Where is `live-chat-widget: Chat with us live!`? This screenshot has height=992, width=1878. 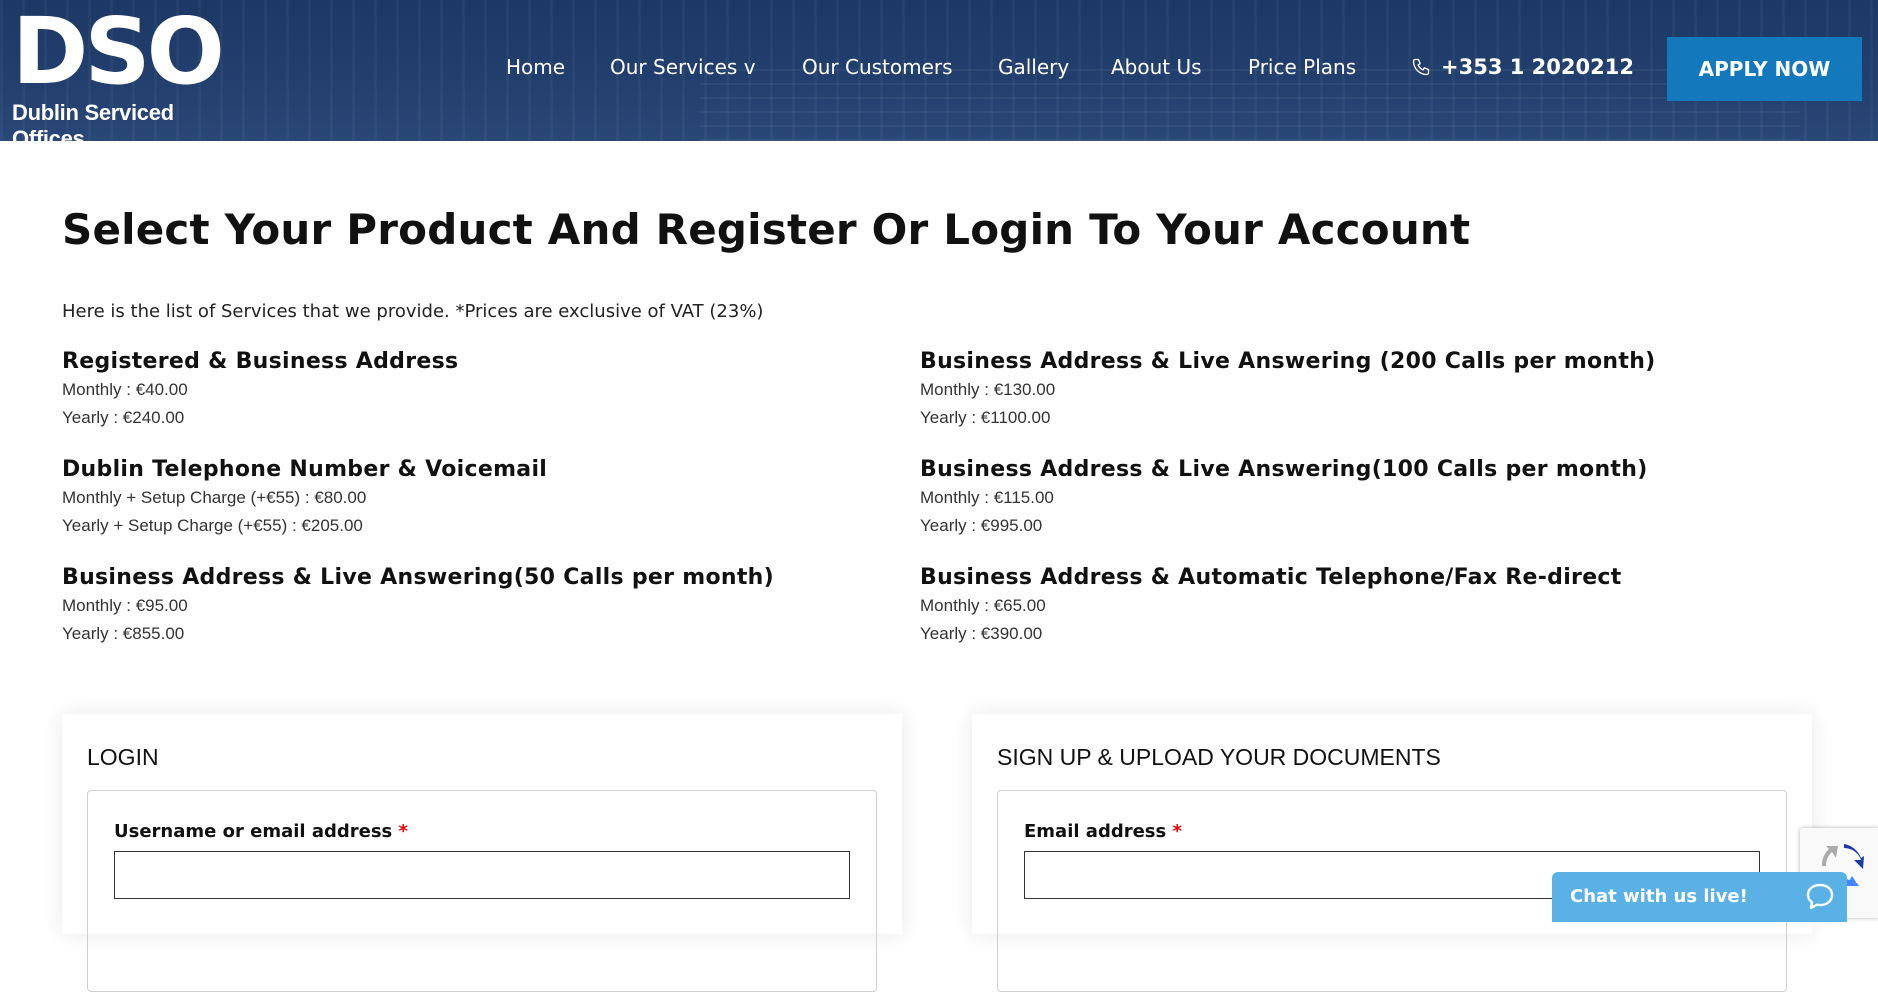 live-chat-widget: Chat with us live! is located at coordinates (1699, 897).